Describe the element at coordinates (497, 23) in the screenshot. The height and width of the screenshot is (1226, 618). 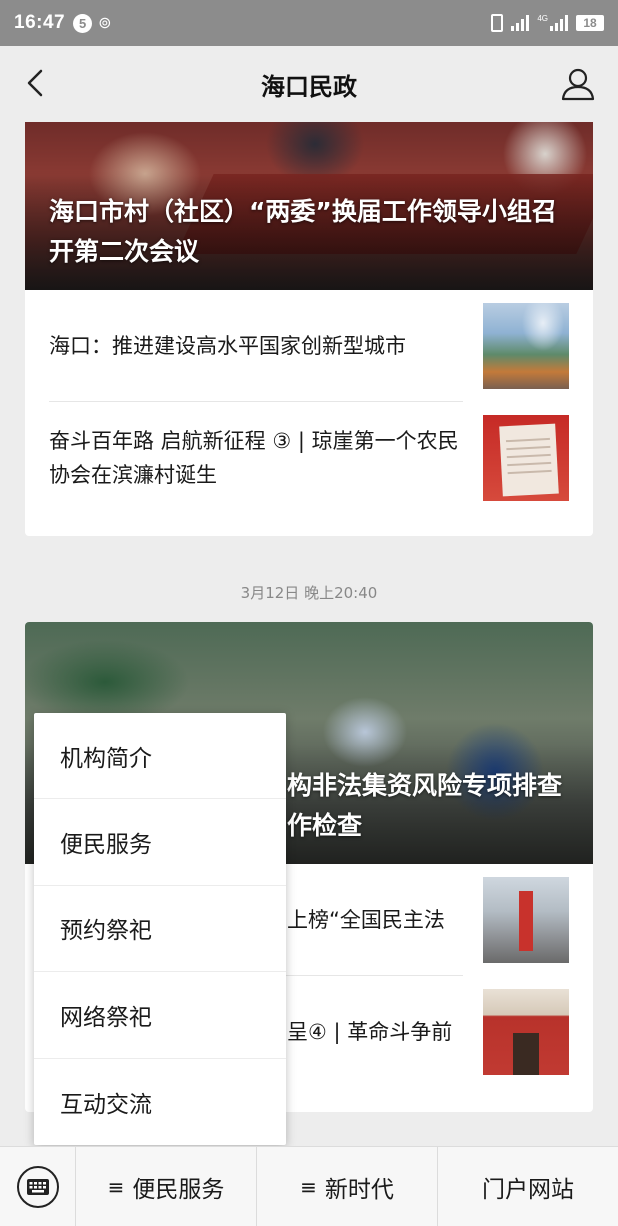
I see `vibrate-icon` at that location.